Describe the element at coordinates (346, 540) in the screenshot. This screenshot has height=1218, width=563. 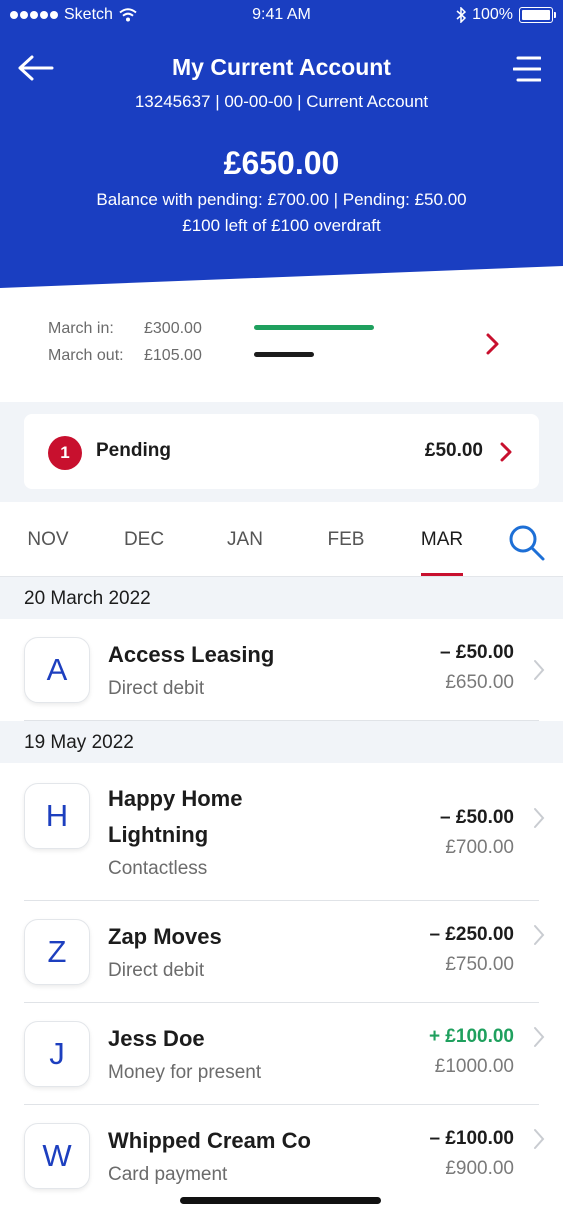
I see `tab-feb: FEB` at that location.